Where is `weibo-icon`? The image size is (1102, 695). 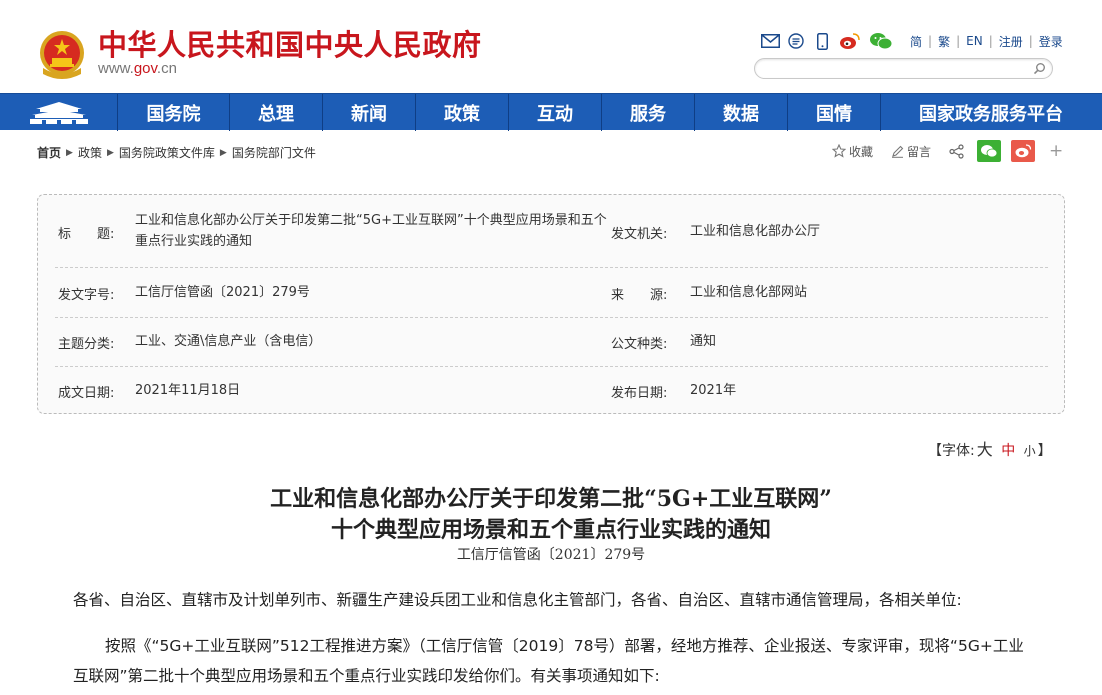 weibo-icon is located at coordinates (850, 41).